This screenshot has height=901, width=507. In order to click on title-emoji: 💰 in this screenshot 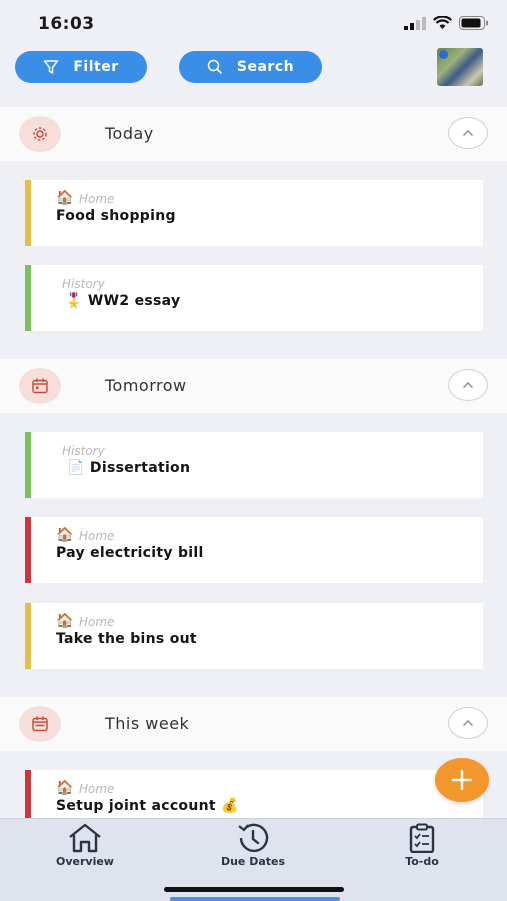, I will do `click(230, 806)`.